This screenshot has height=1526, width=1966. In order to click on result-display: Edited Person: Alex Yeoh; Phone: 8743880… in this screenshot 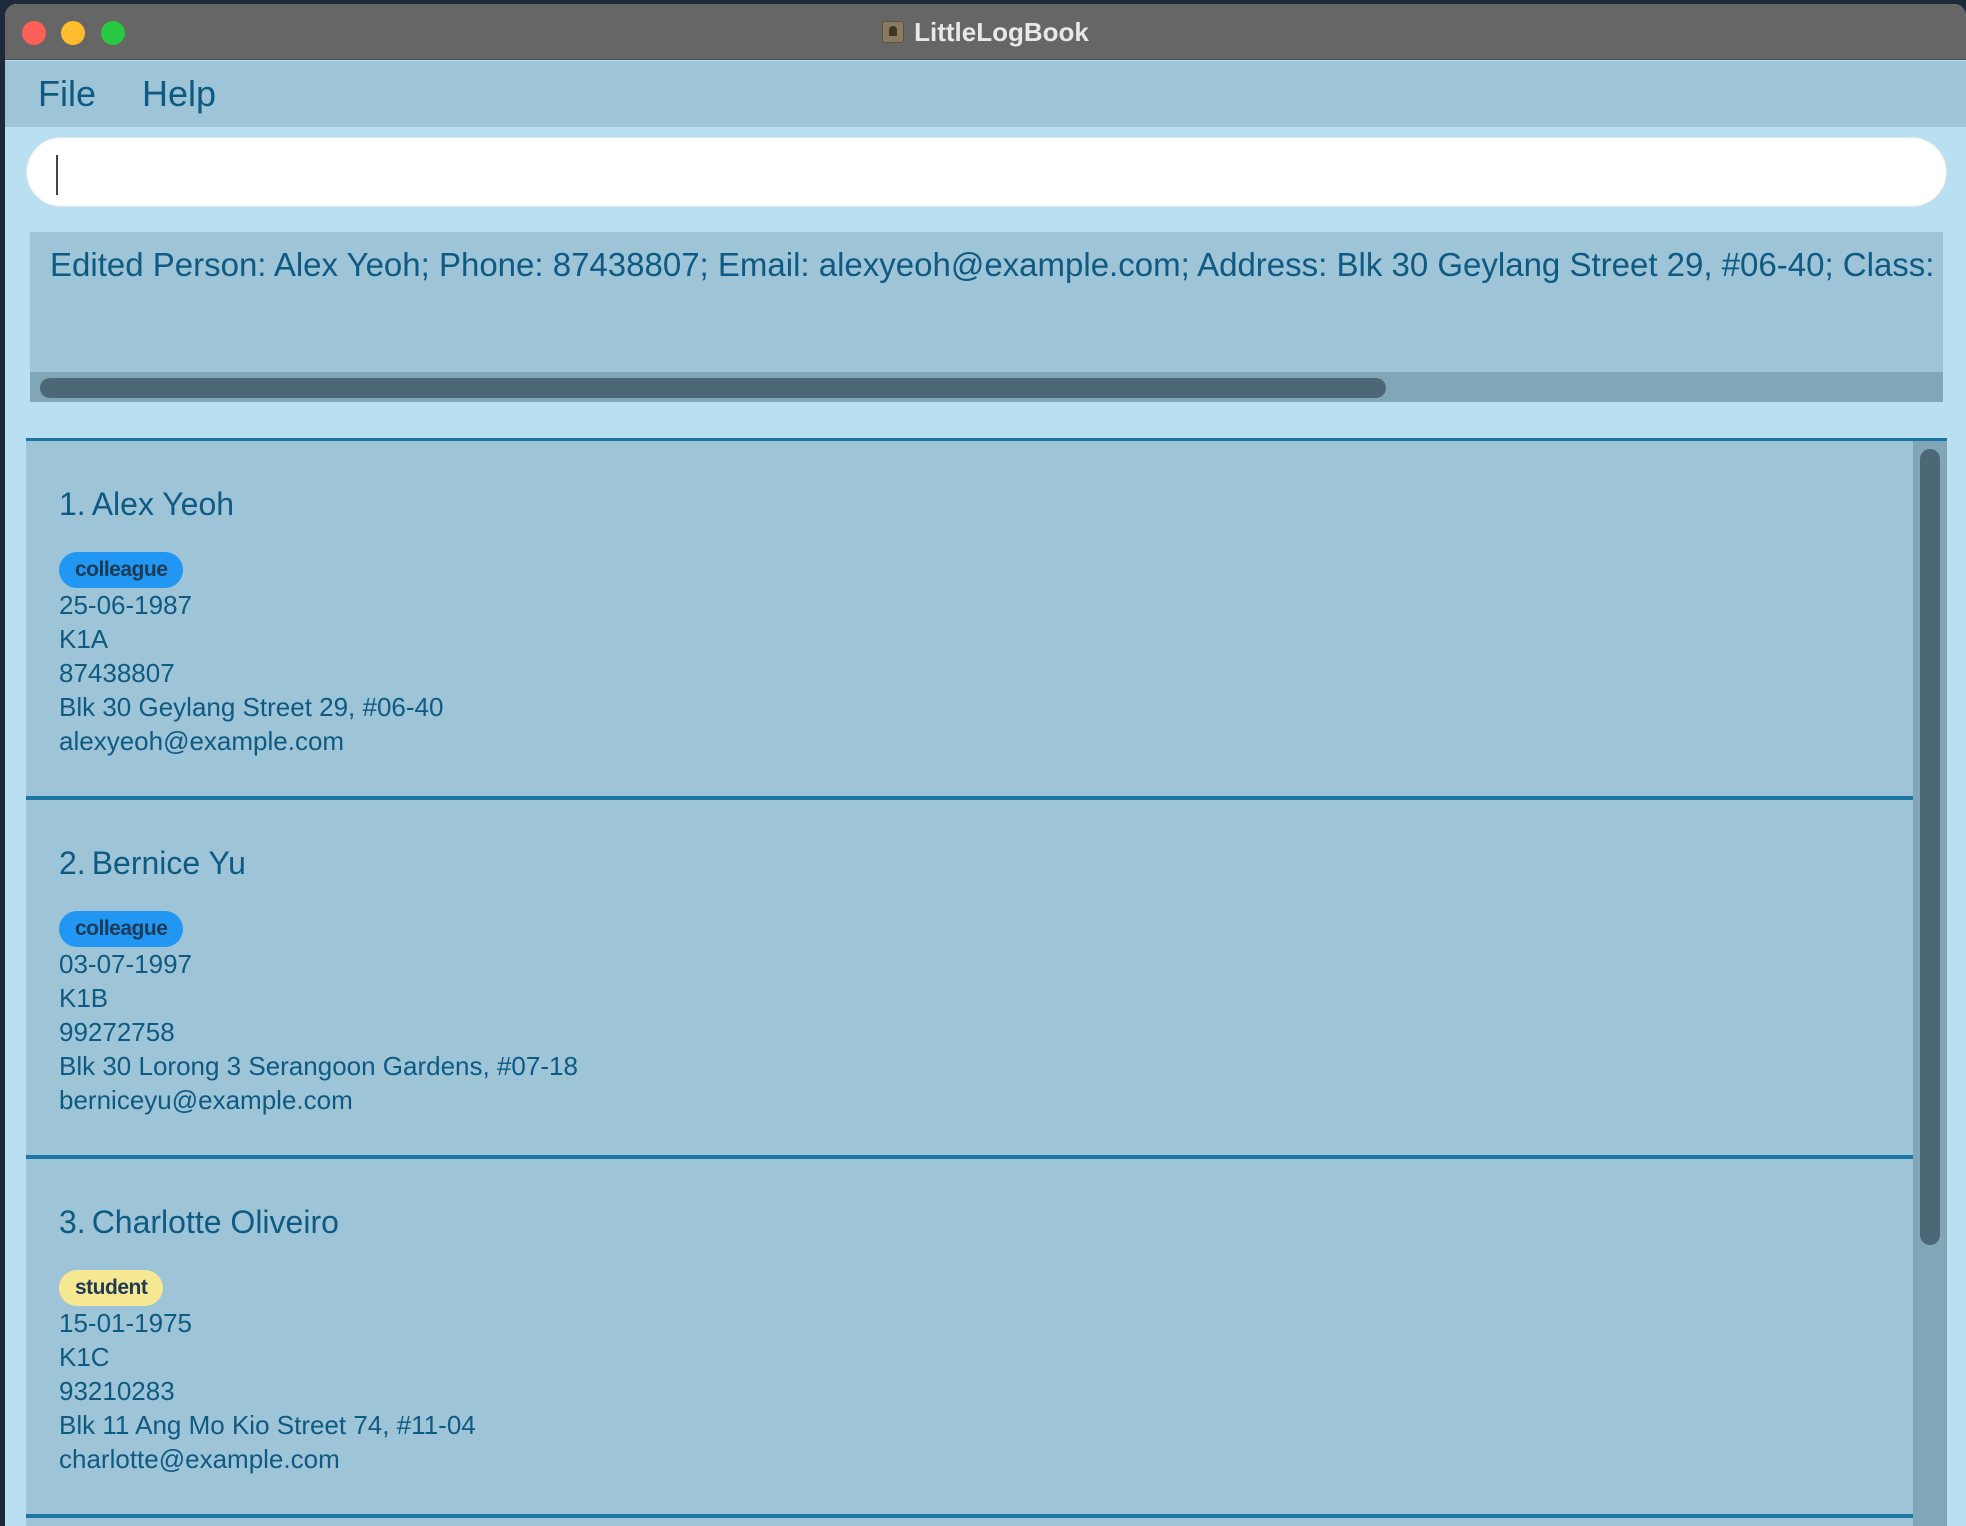, I will do `click(986, 317)`.